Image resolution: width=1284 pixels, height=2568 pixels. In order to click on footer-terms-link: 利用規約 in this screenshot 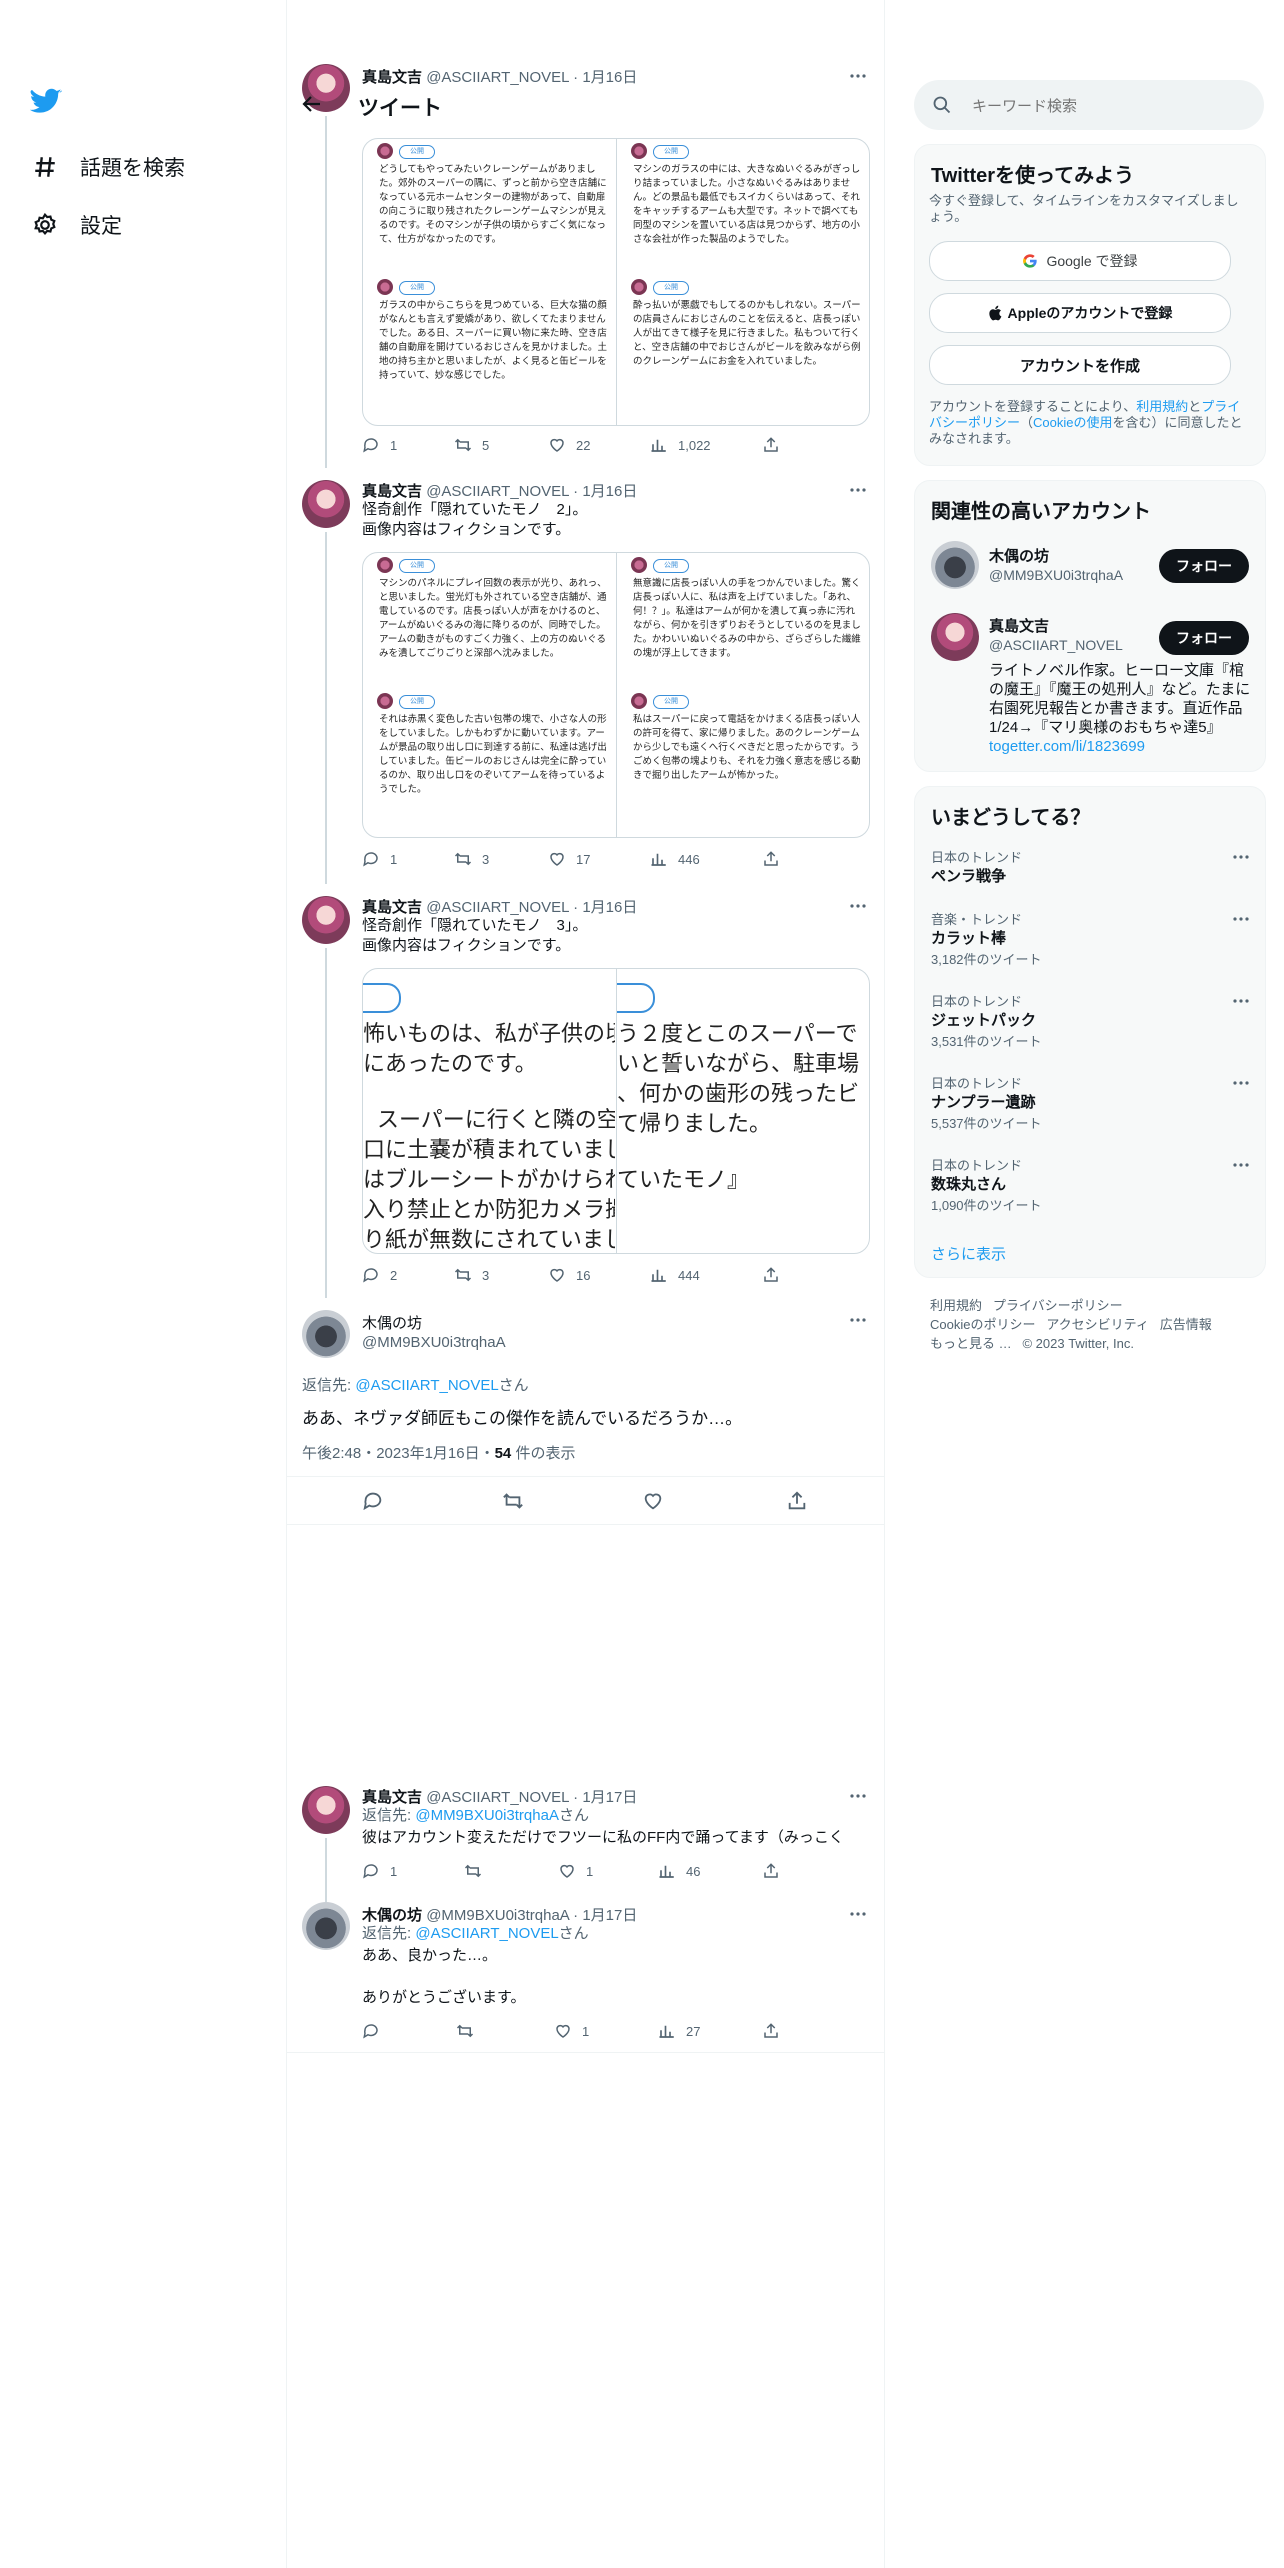, I will do `click(956, 1305)`.